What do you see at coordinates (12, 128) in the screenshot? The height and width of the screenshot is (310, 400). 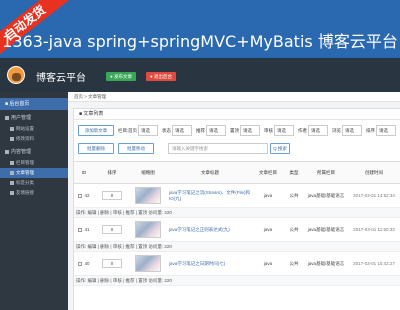 I see `gear-icon` at bounding box center [12, 128].